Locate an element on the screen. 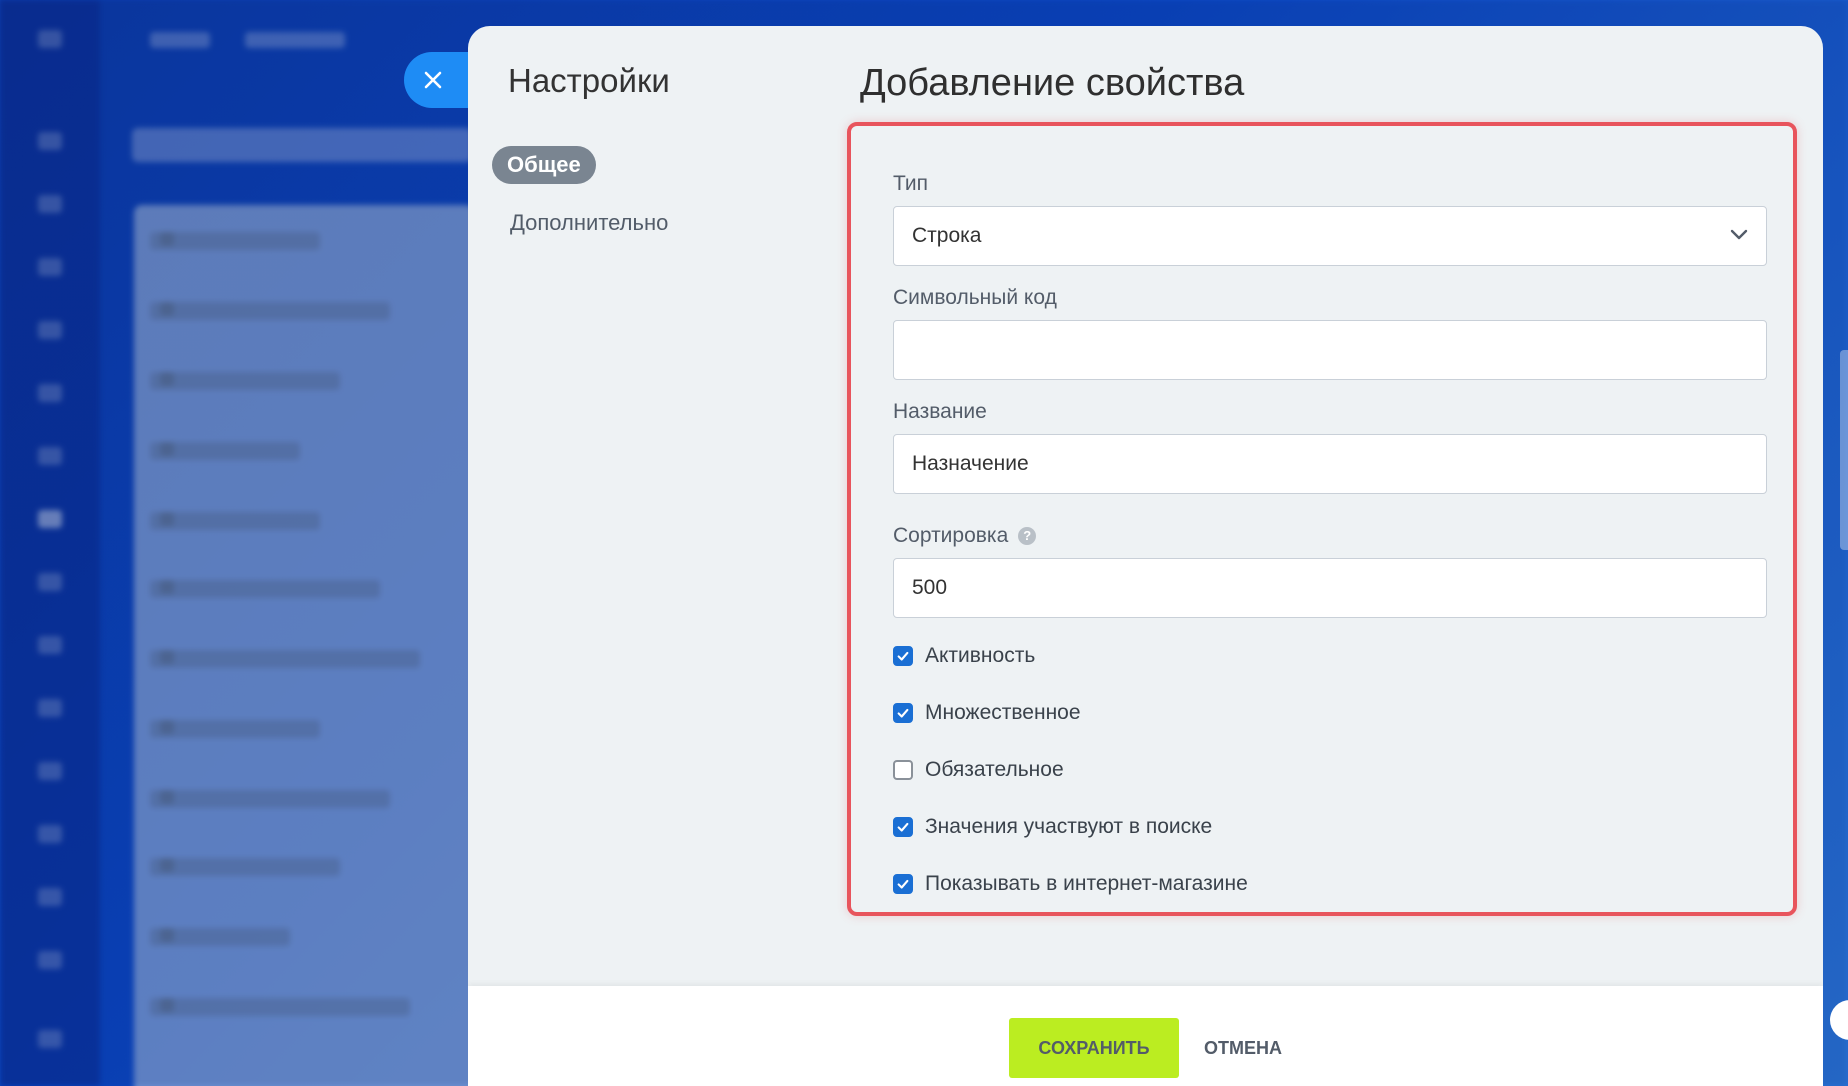 Image resolution: width=1848 pixels, height=1086 pixels. footer-bar: СОХРАНИТЬ ОТМЕНА is located at coordinates (1145, 1036).